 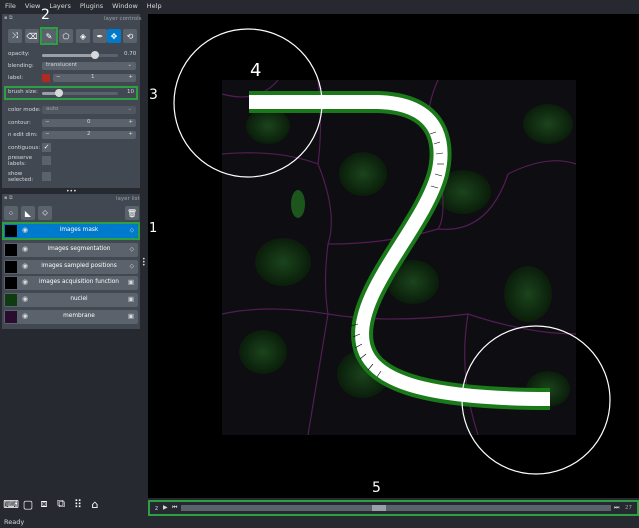 What do you see at coordinates (79, 249) in the screenshot?
I see `layer-name: images segmentation` at bounding box center [79, 249].